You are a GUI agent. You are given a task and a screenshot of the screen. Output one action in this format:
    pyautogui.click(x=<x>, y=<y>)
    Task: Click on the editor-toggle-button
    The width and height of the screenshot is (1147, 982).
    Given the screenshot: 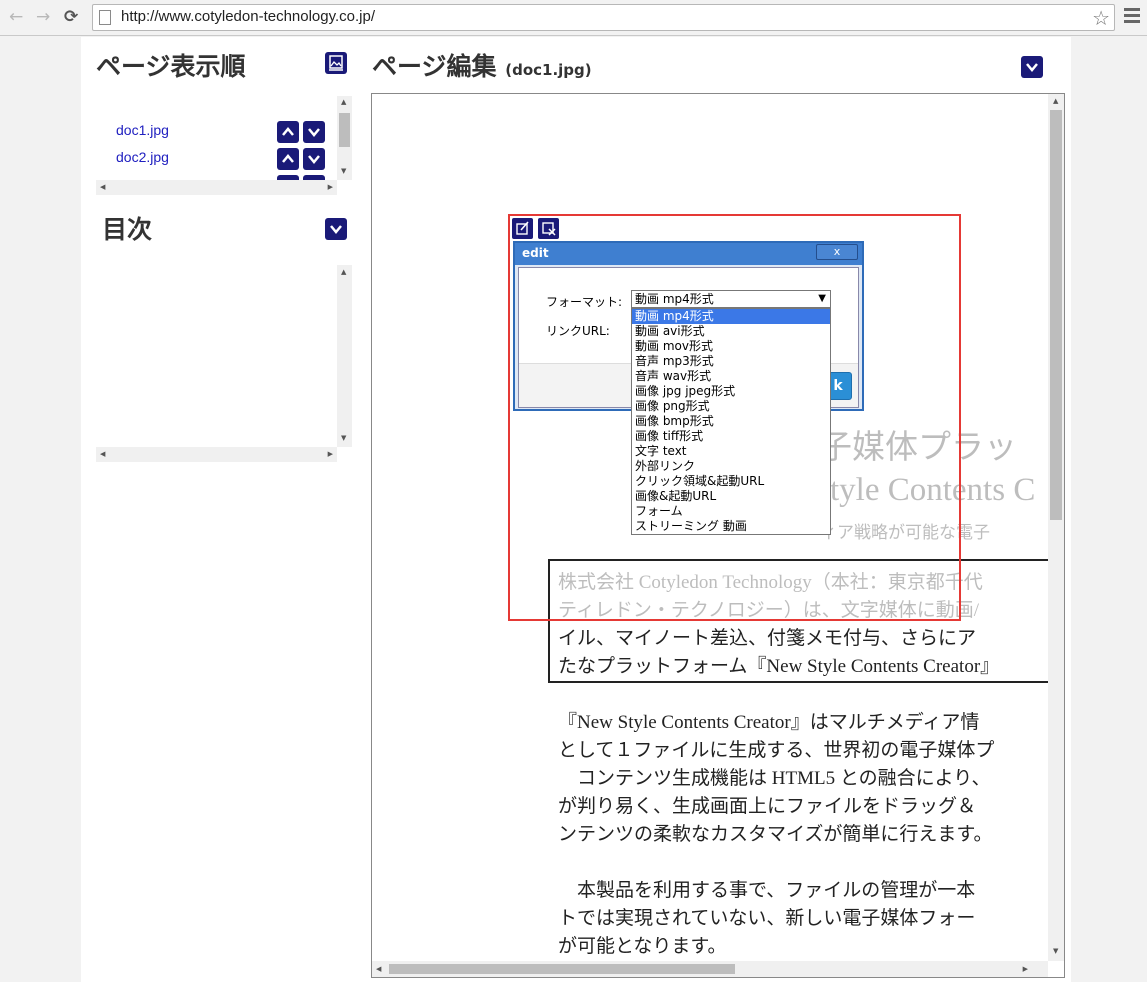 What is the action you would take?
    pyautogui.click(x=1032, y=67)
    